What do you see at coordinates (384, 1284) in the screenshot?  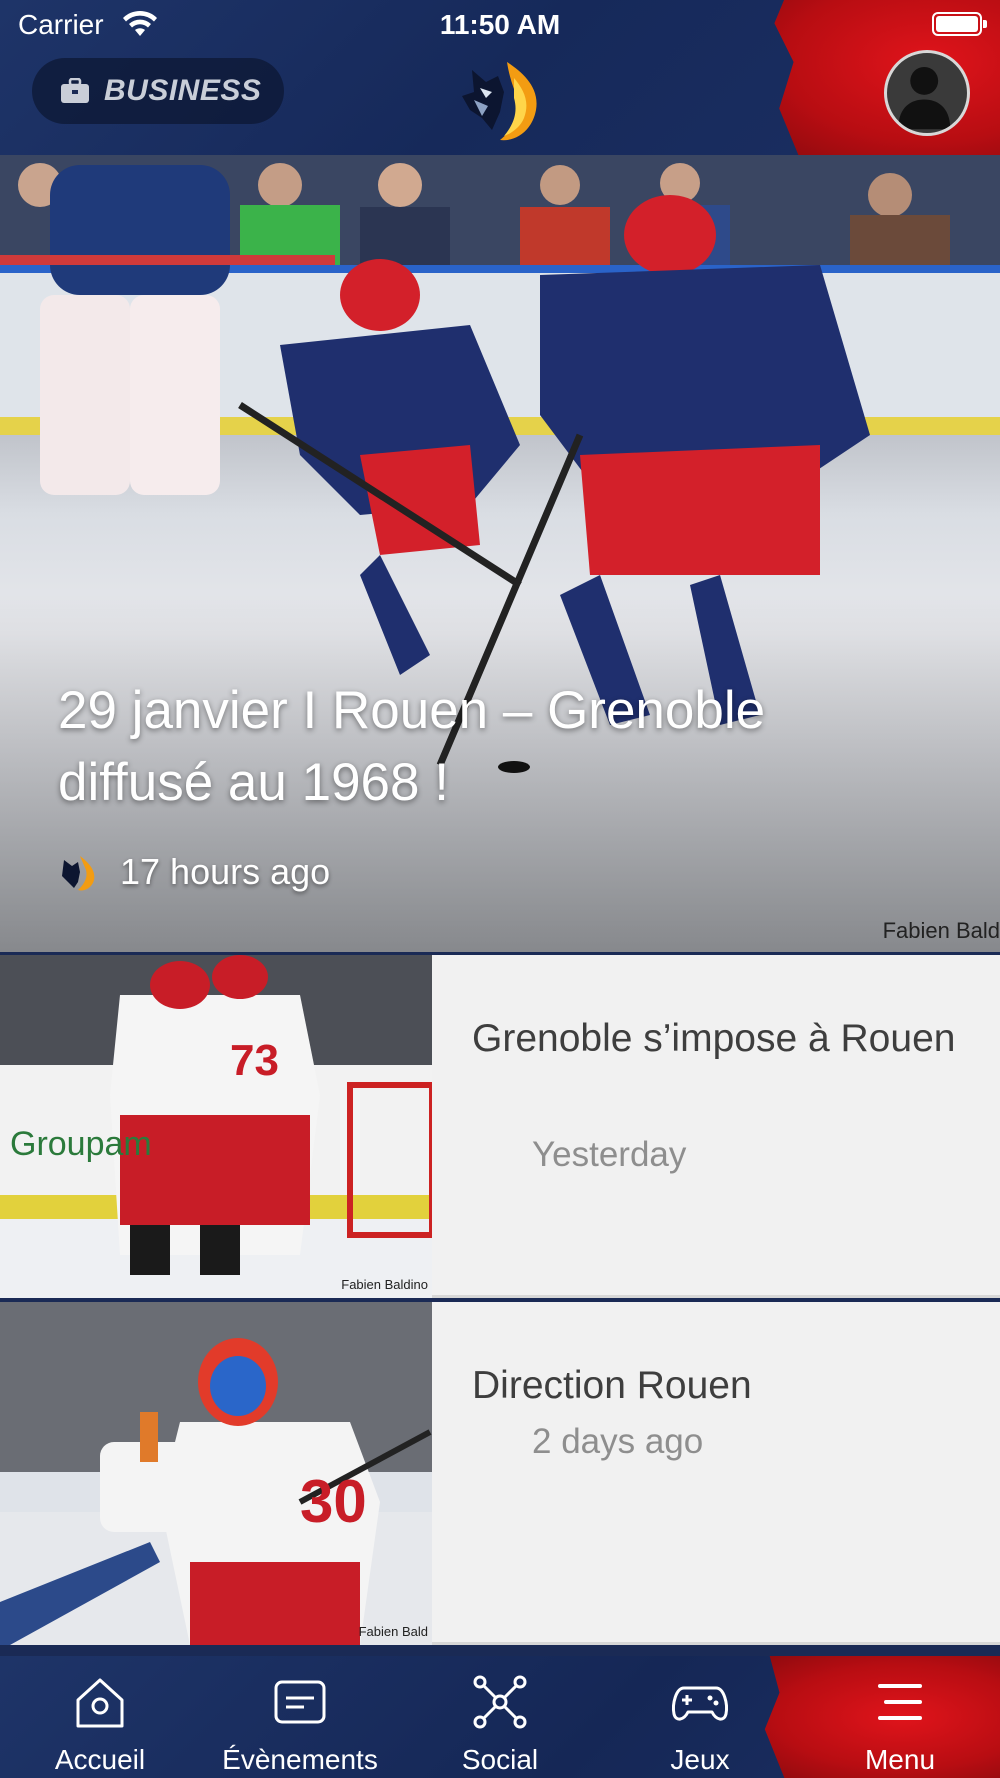 I see `thumbnail-credit: Fabien Baldino` at bounding box center [384, 1284].